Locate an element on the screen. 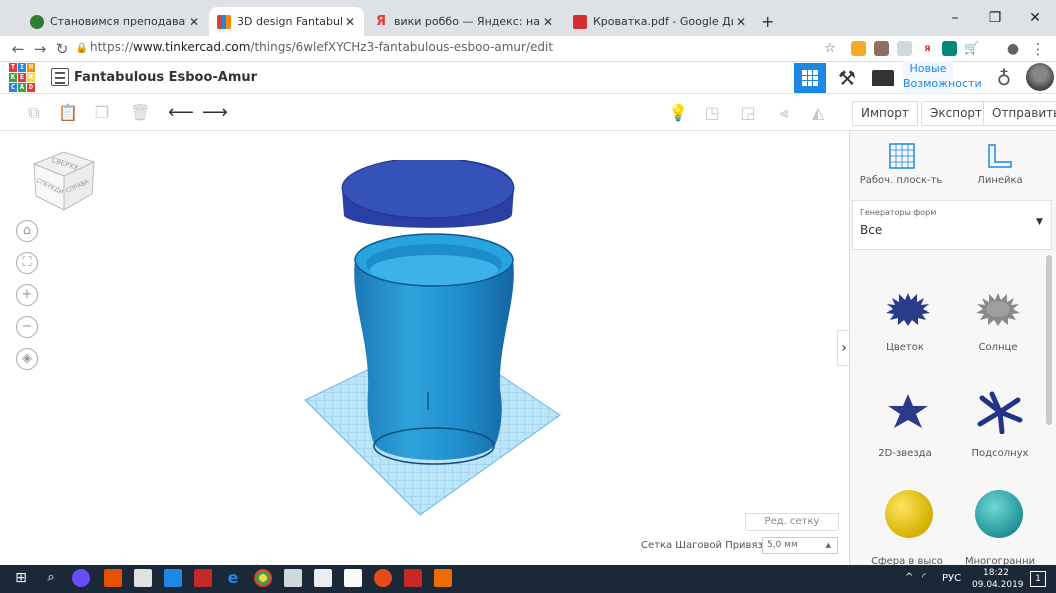  high-sphere-shape-tile is located at coordinates (909, 514).